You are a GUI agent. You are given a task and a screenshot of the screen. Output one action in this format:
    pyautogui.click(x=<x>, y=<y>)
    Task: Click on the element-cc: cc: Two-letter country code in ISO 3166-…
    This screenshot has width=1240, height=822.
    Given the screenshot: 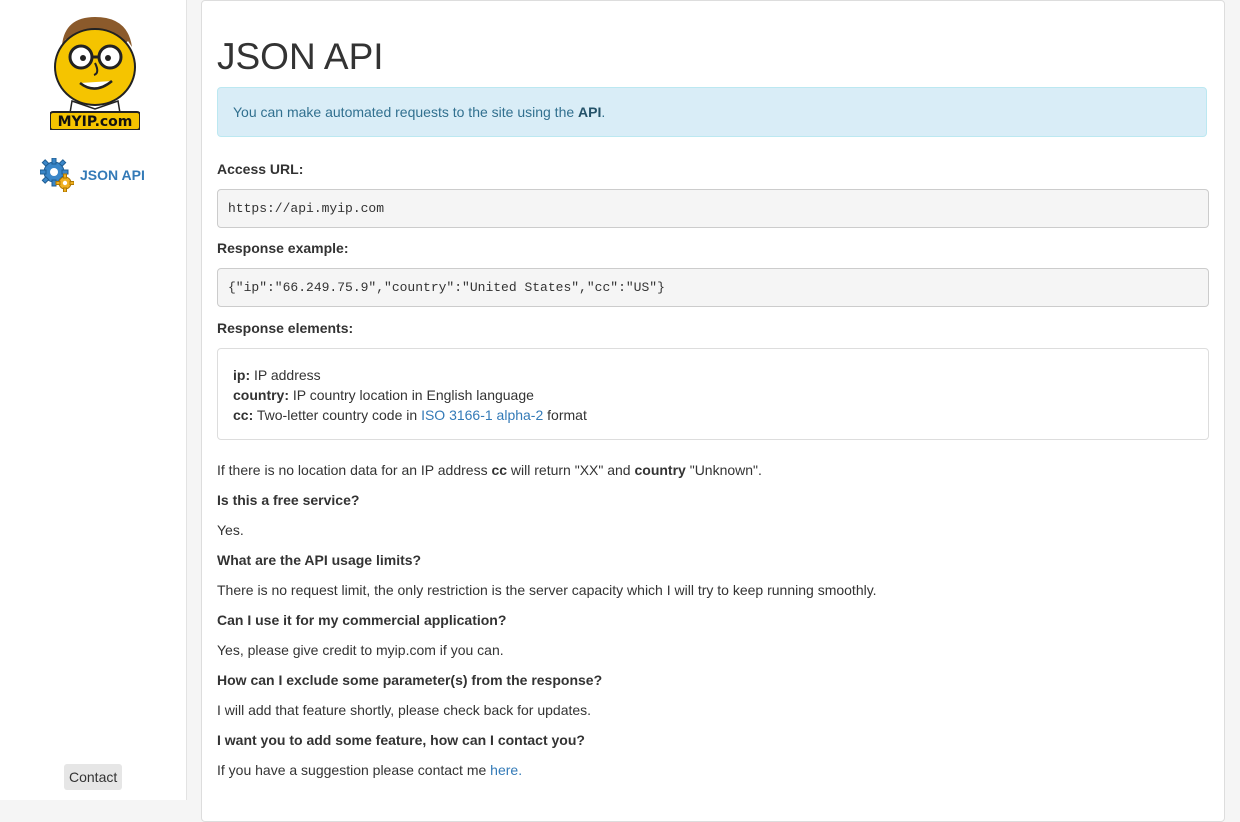 What is the action you would take?
    pyautogui.click(x=713, y=415)
    